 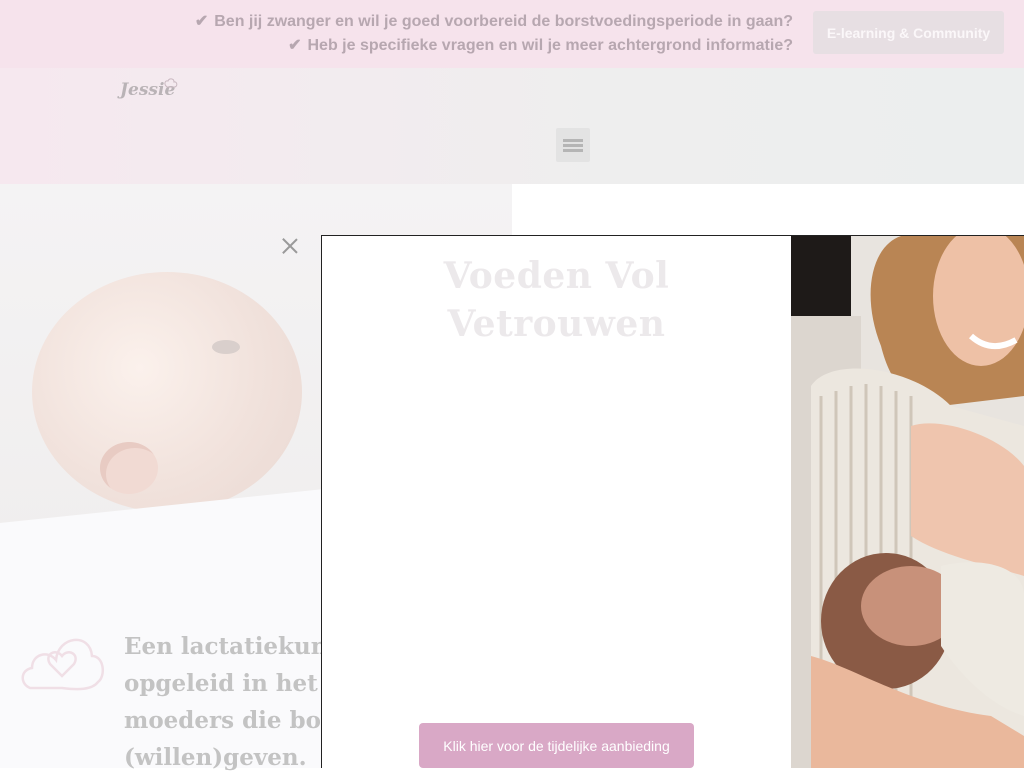 I want to click on intro-line: Een lactatiekund, so click(x=224, y=646).